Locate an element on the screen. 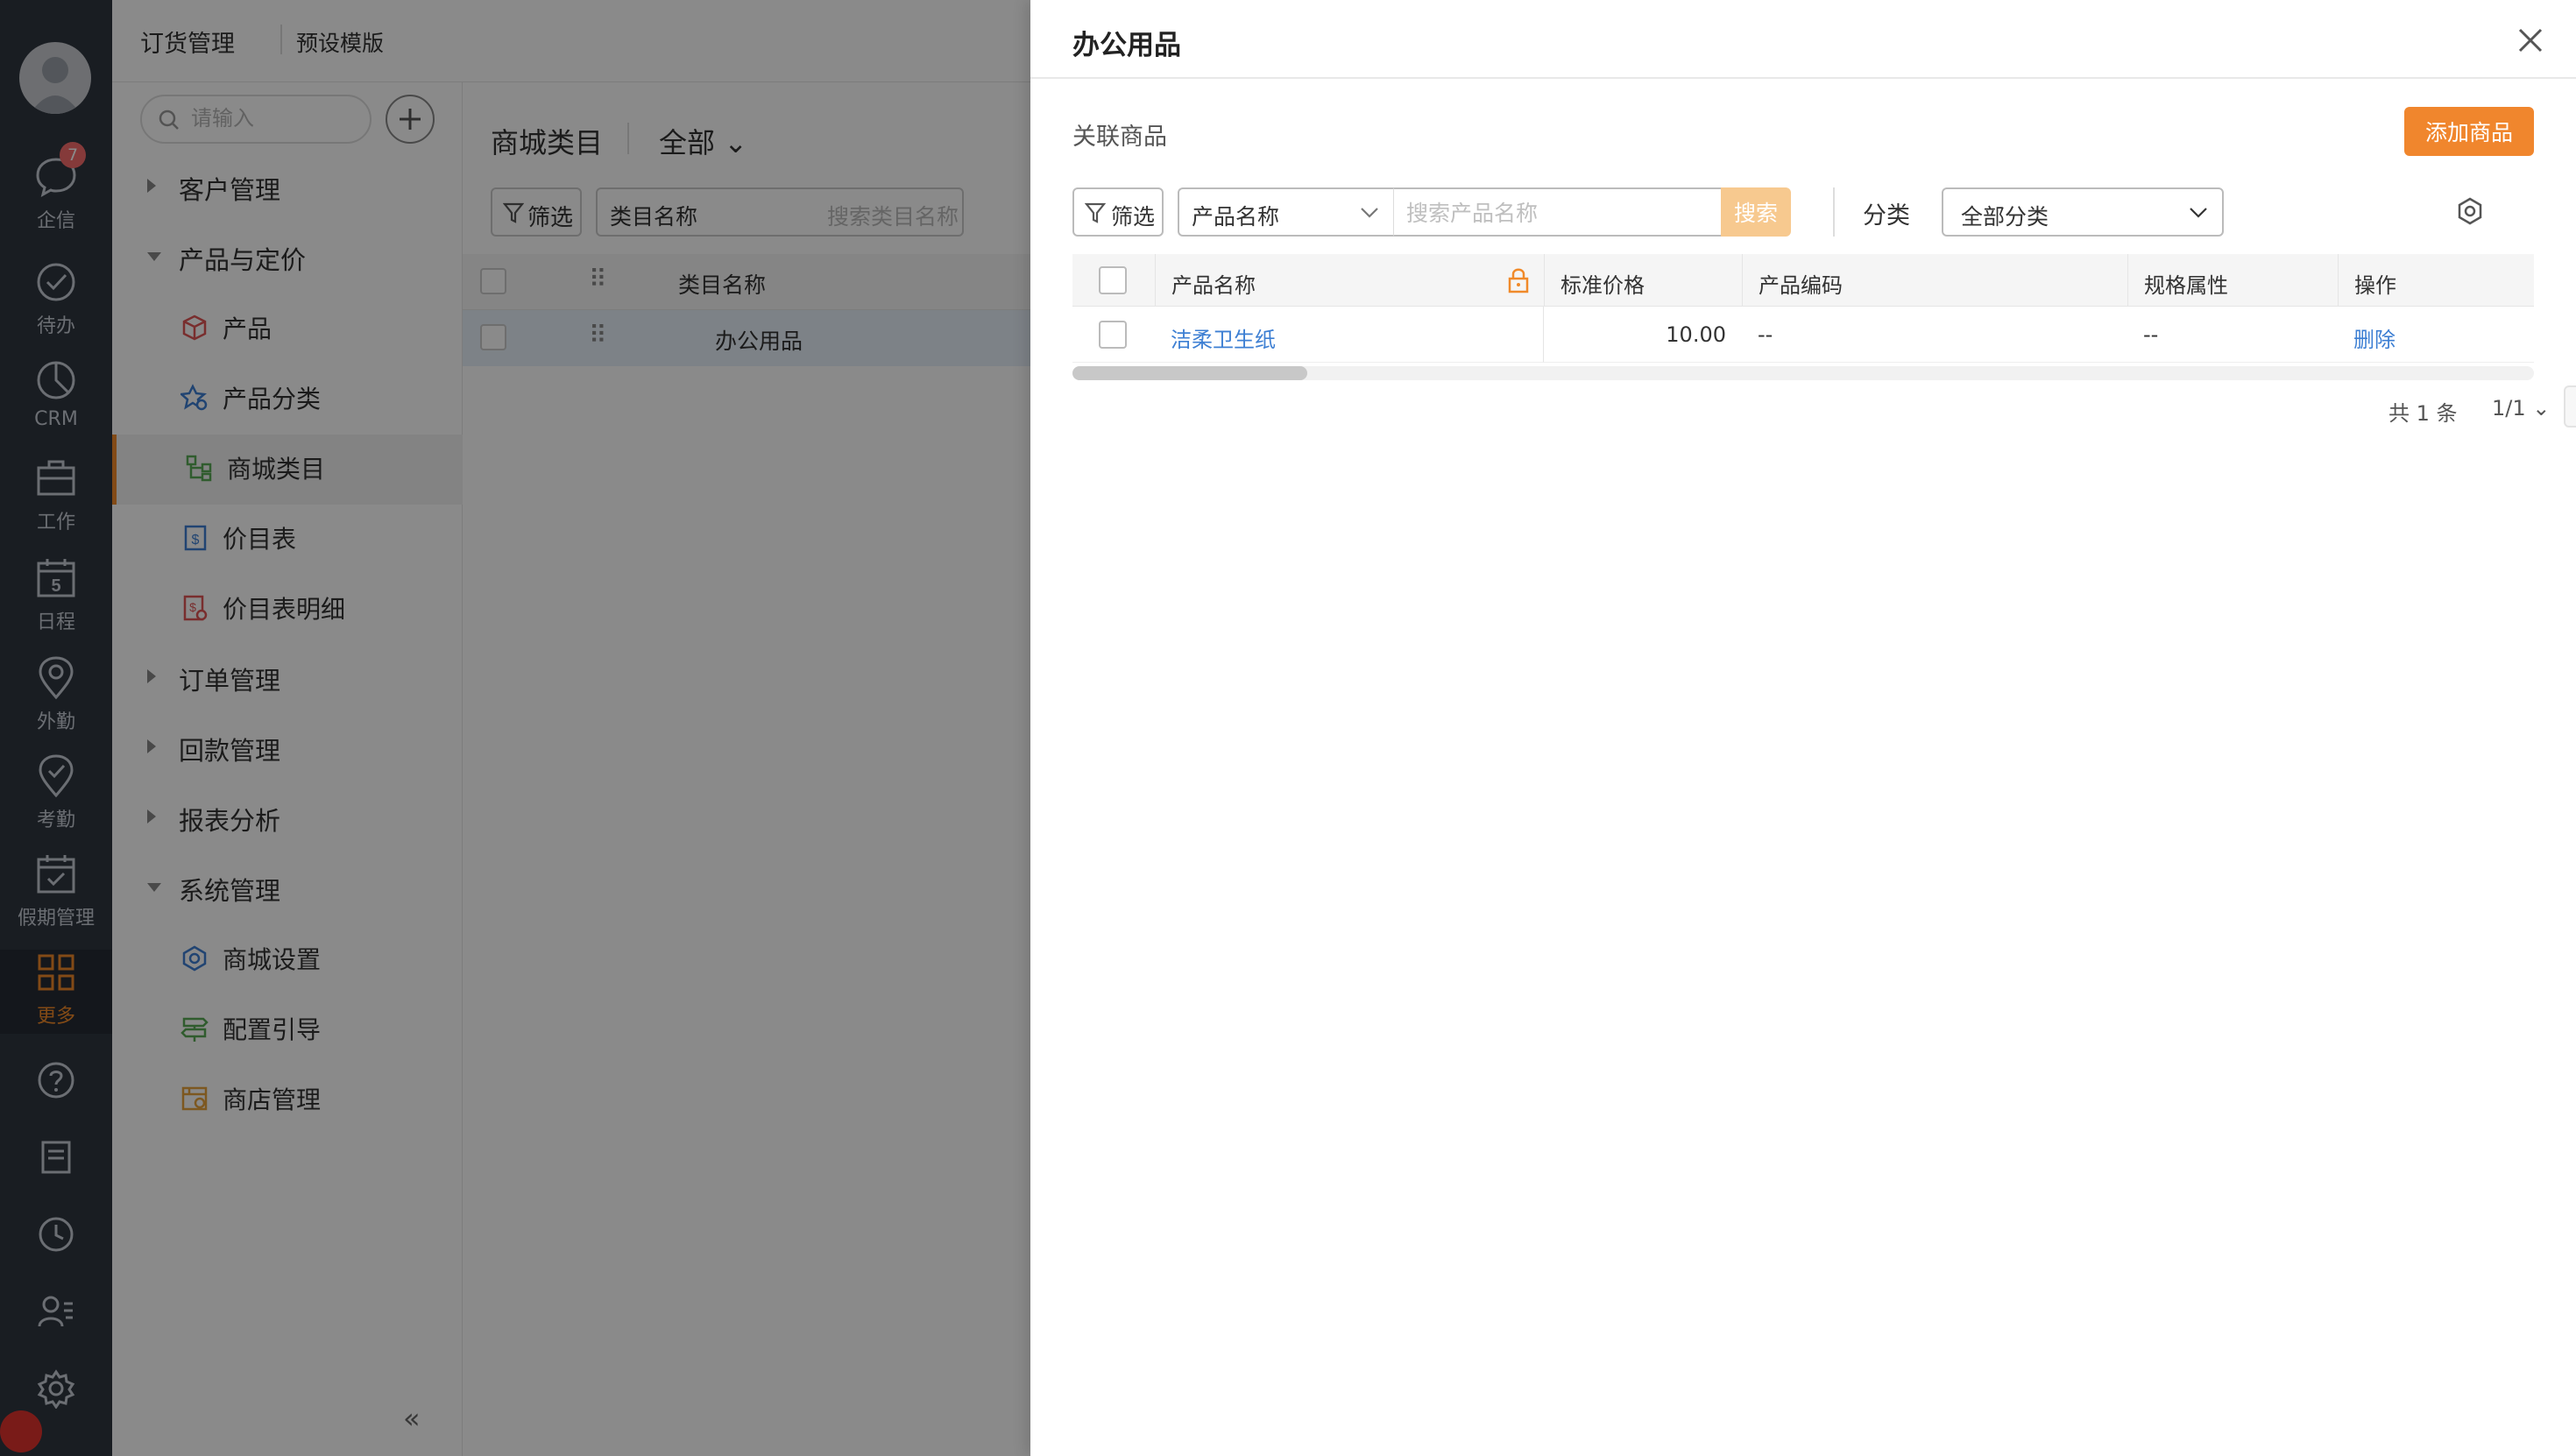  column-header-spec: 规格属性 is located at coordinates (2186, 285).